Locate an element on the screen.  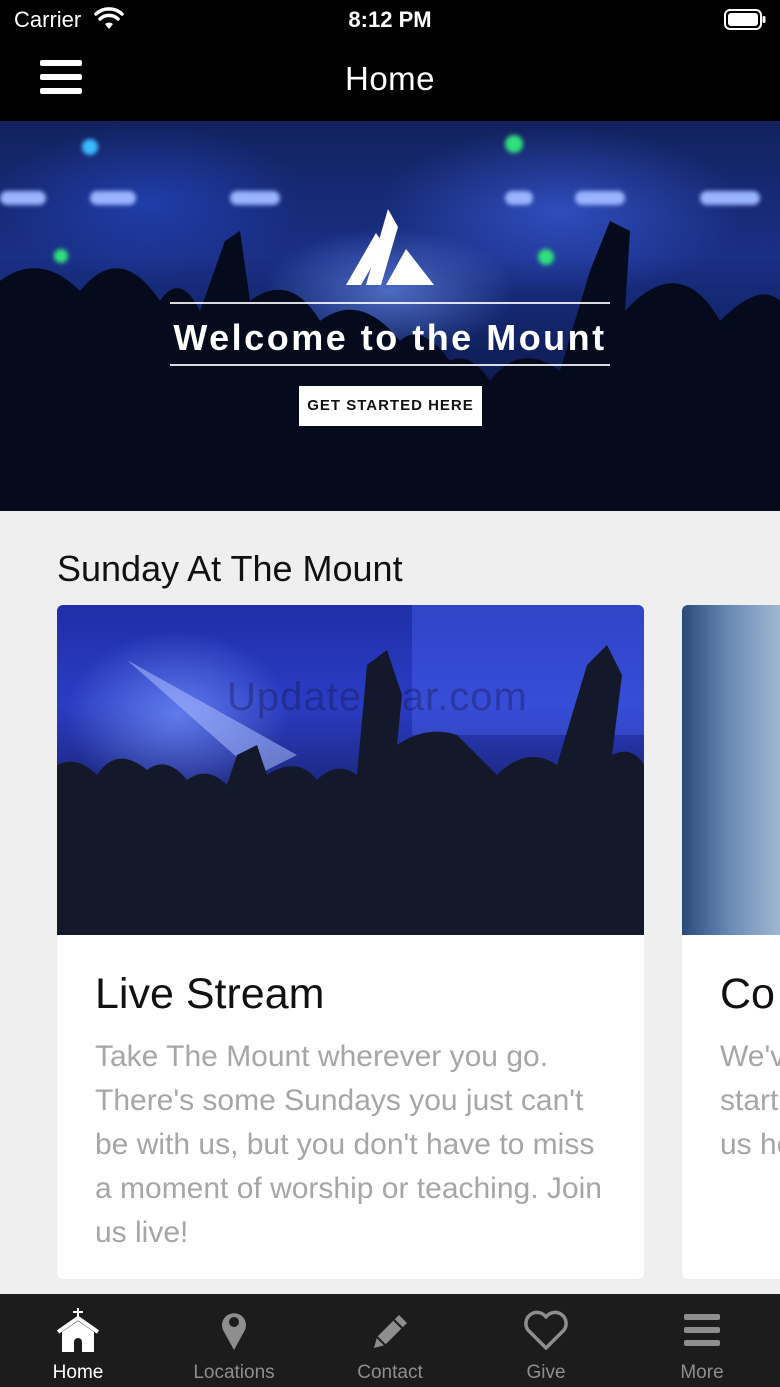
section-title: Sunday At The Mount is located at coordinates (230, 568).